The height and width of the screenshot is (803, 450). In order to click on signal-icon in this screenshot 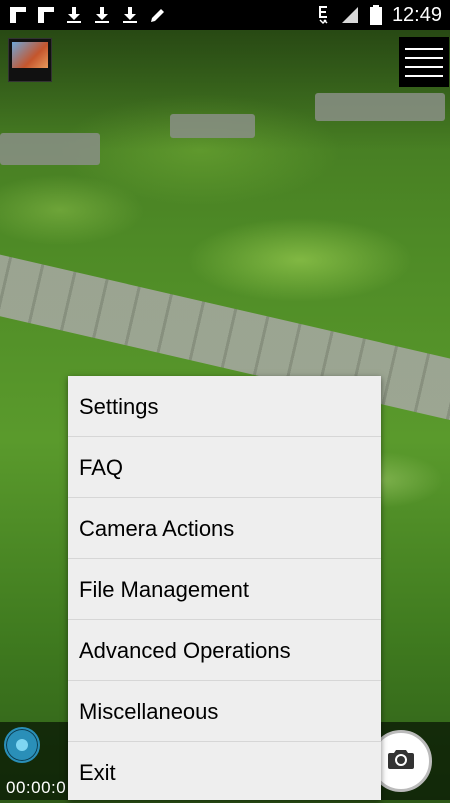, I will do `click(350, 15)`.